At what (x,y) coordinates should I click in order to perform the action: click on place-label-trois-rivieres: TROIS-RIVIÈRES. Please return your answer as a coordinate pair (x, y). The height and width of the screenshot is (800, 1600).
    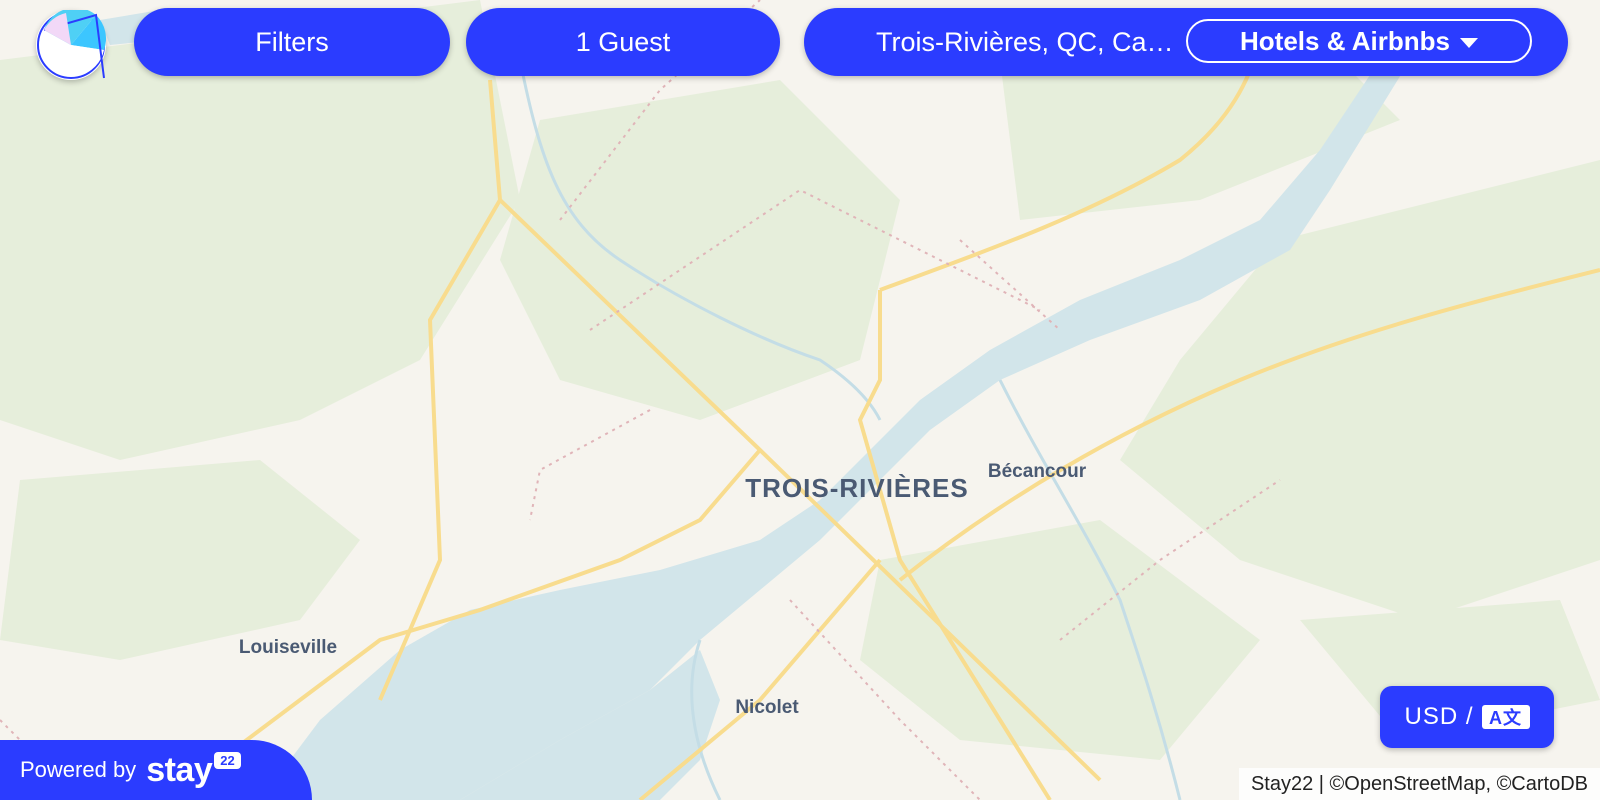
    Looking at the image, I should click on (856, 488).